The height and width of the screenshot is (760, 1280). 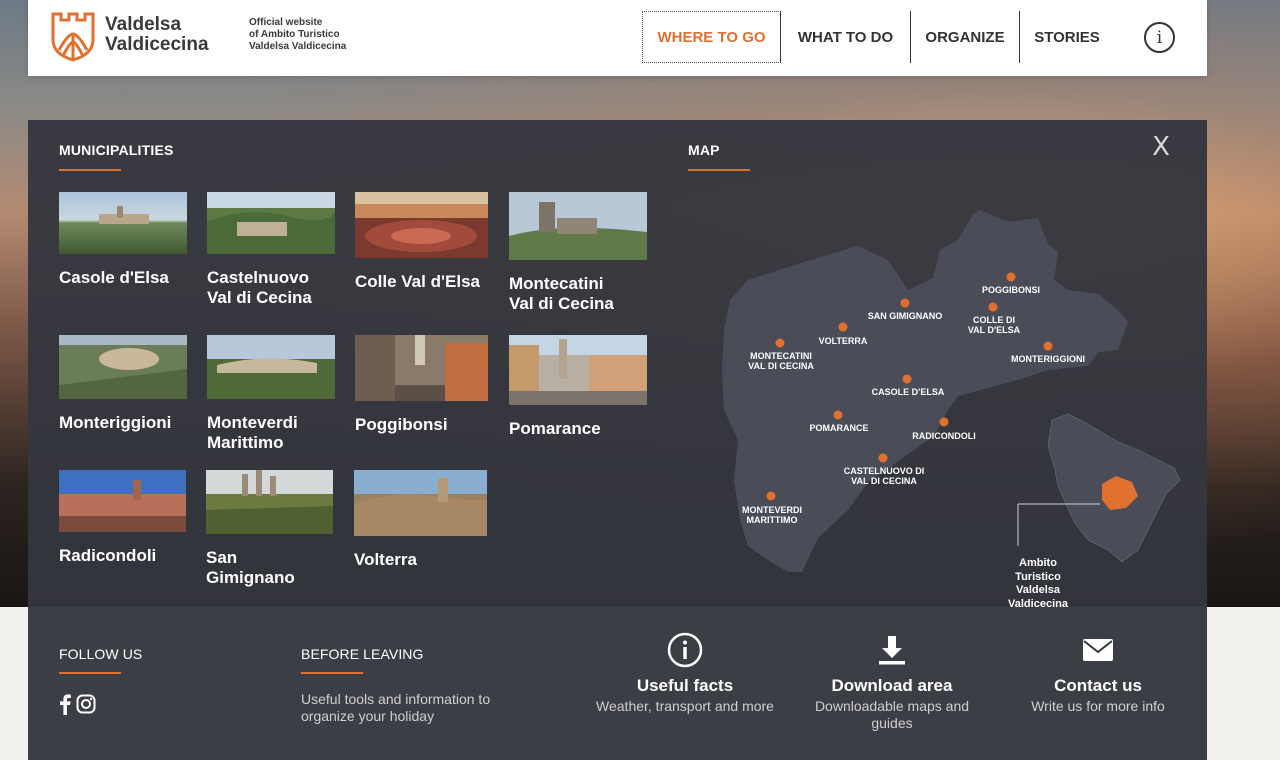 I want to click on follow-us-heading: FOLLOW US, so click(x=101, y=660).